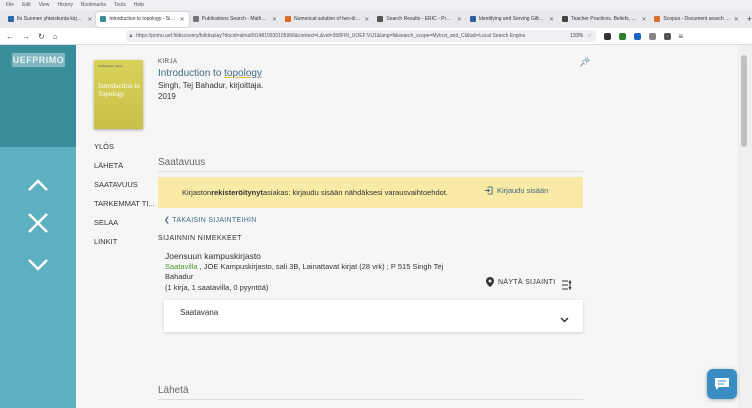 The height and width of the screenshot is (408, 752). What do you see at coordinates (235, 19) in the screenshot?
I see `browser-tab: Publications Search - MathSciNet ✕` at bounding box center [235, 19].